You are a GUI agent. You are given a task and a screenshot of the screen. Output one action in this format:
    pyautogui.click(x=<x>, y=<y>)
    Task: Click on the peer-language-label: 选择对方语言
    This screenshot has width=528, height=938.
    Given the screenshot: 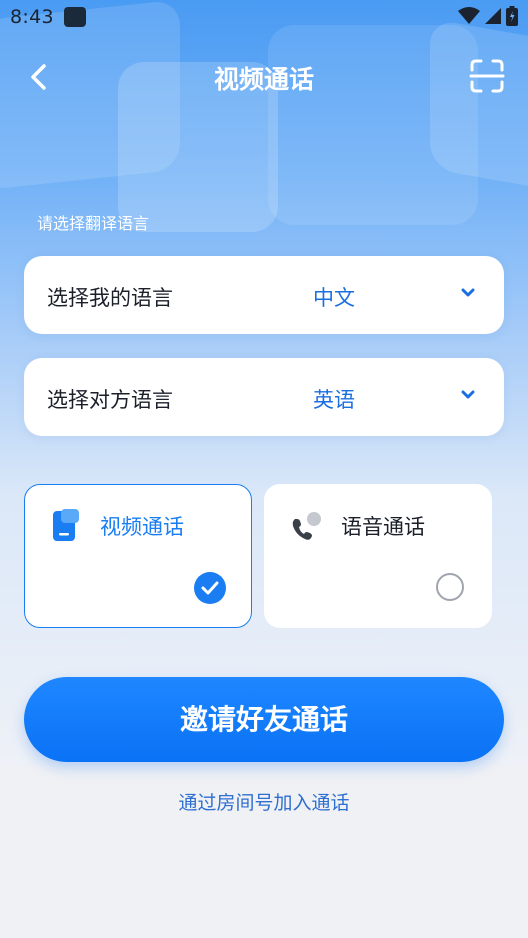 What is the action you would take?
    pyautogui.click(x=110, y=400)
    